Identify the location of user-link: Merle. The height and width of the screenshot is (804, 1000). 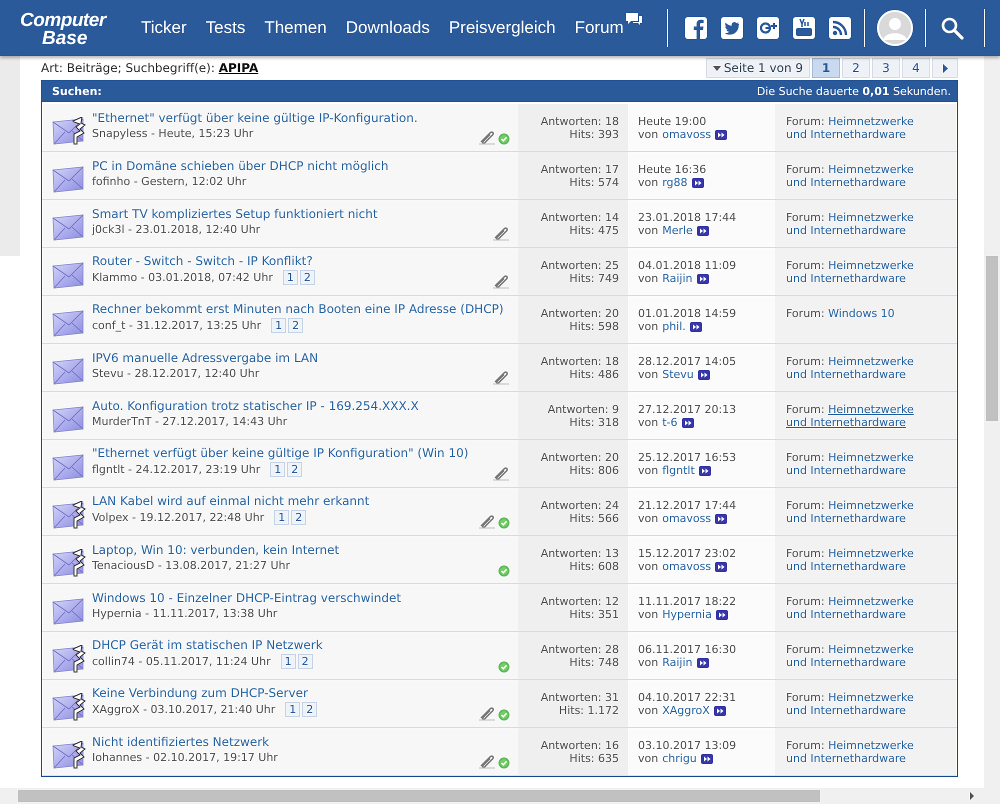
(677, 230).